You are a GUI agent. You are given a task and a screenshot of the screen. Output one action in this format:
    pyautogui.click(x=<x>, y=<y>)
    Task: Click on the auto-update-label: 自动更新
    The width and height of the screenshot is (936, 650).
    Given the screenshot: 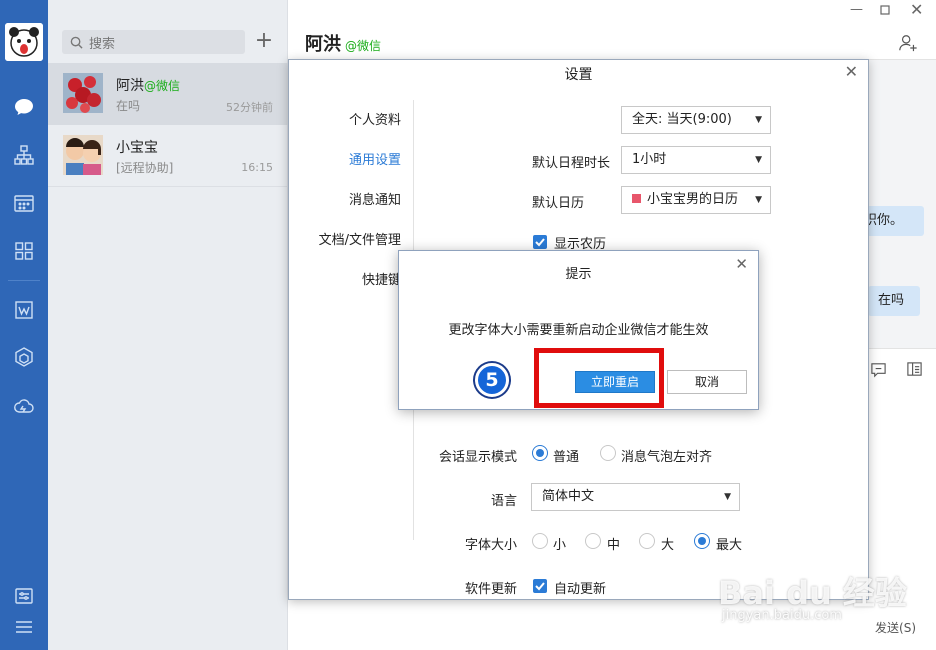 What is the action you would take?
    pyautogui.click(x=580, y=589)
    